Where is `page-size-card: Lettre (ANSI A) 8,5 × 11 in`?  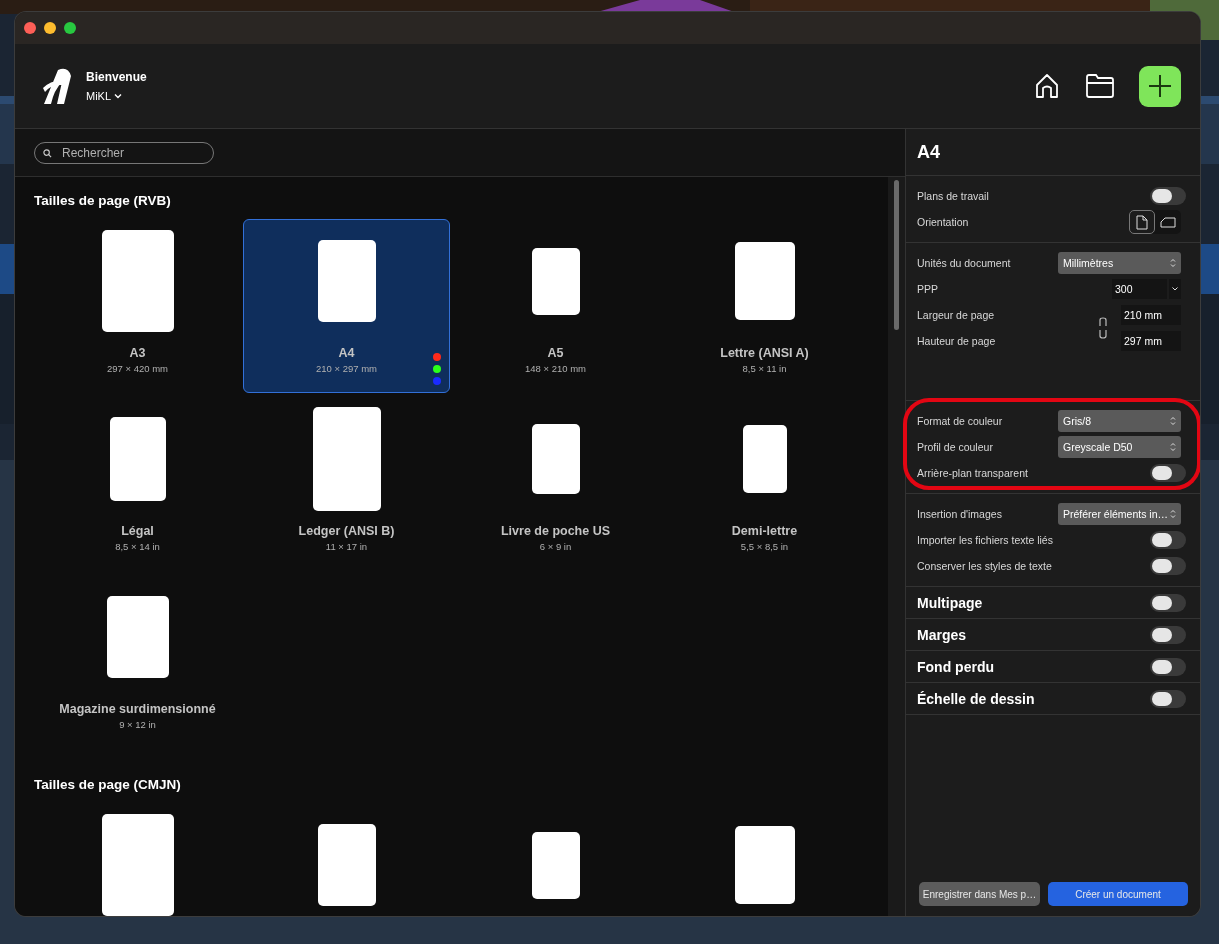 page-size-card: Lettre (ANSI A) 8,5 × 11 in is located at coordinates (764, 306).